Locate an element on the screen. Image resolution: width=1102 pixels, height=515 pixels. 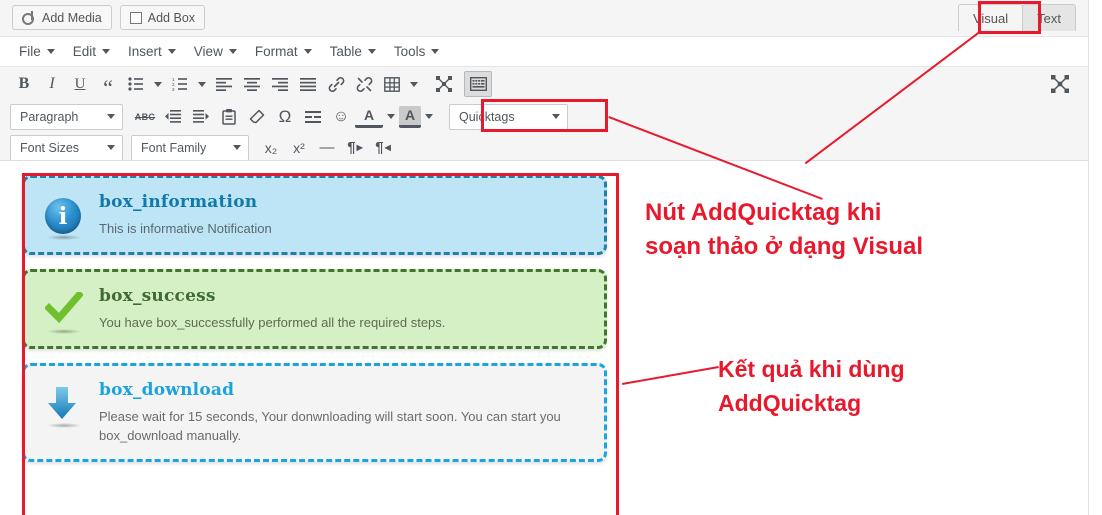
paste-icon is located at coordinates (229, 116).